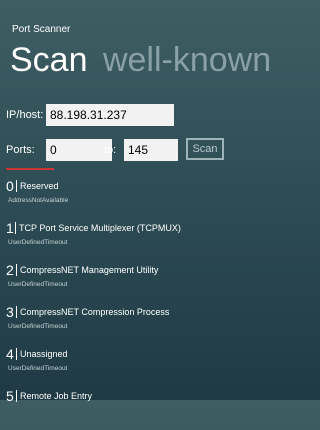  I want to click on service-name: CompressNET Compression Process, so click(95, 312).